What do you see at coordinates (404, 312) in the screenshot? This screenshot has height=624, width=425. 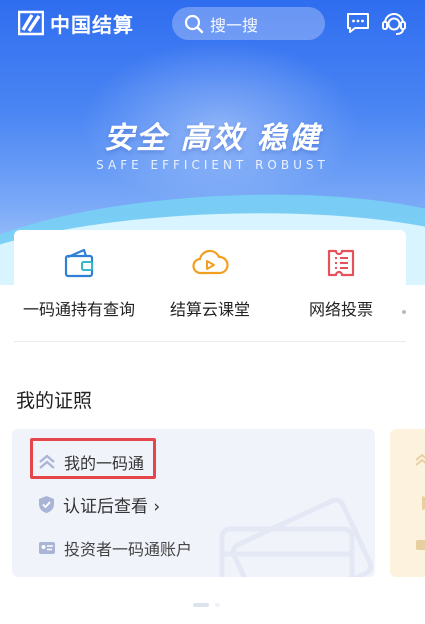 I see `scroll-indicator` at bounding box center [404, 312].